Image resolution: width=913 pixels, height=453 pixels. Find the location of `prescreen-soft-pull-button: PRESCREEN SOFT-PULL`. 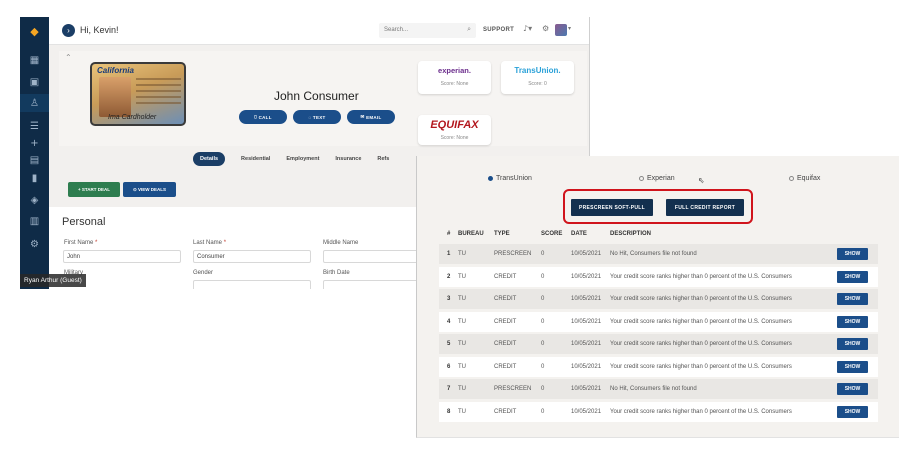

prescreen-soft-pull-button: PRESCREEN SOFT-PULL is located at coordinates (612, 207).